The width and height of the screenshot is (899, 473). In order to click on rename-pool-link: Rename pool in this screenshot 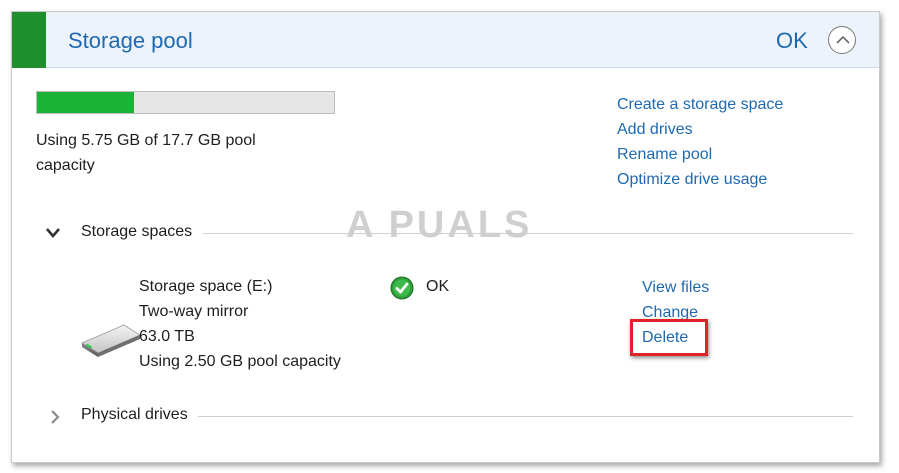, I will do `click(664, 155)`.